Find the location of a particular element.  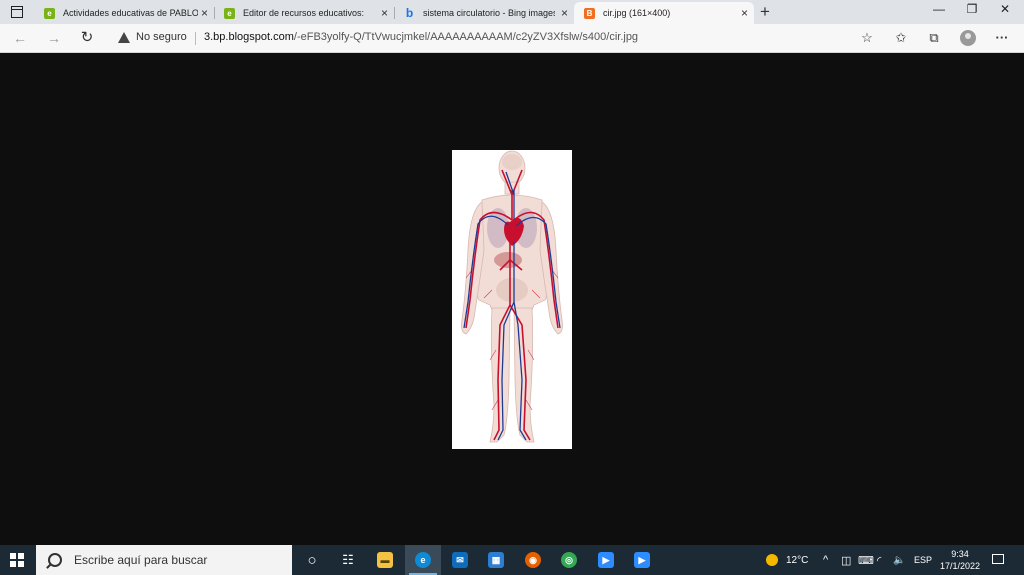

settings-more-icon: ··· is located at coordinates (1002, 38).